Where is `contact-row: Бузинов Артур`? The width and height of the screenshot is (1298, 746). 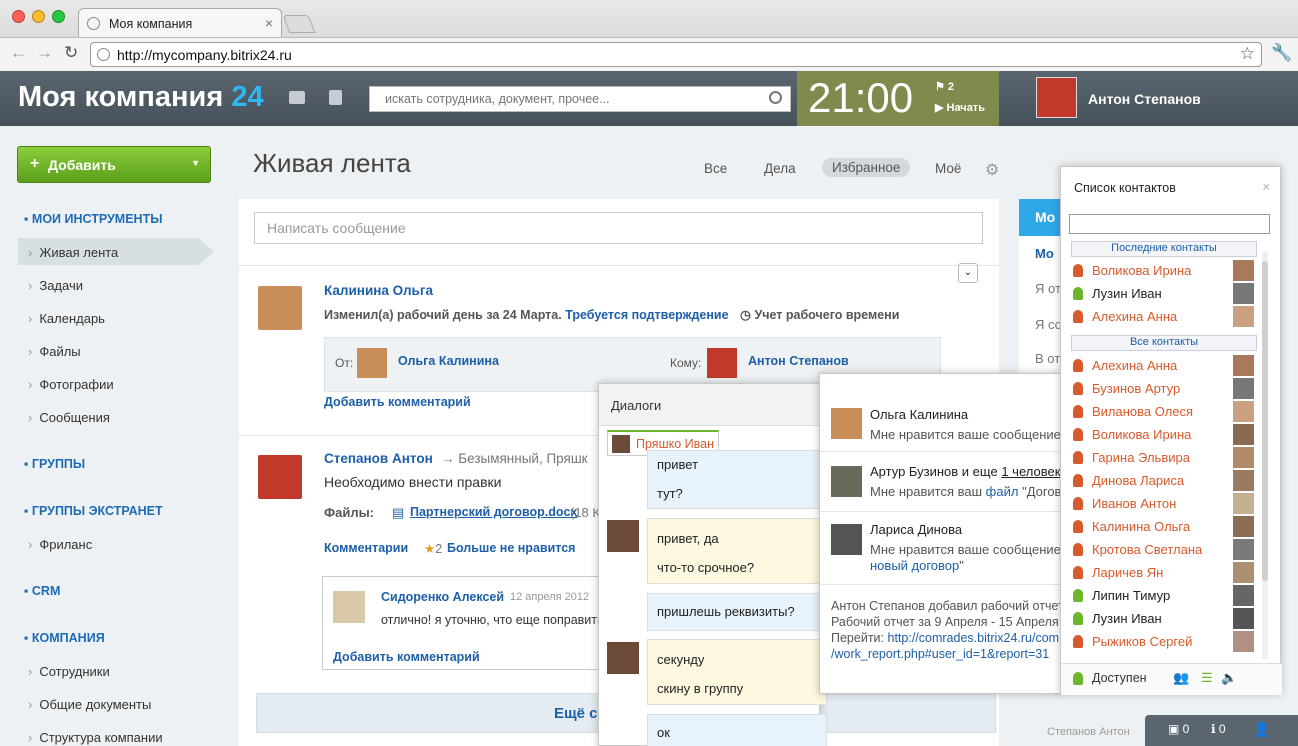
contact-row: Бузинов Артур is located at coordinates (1170, 389).